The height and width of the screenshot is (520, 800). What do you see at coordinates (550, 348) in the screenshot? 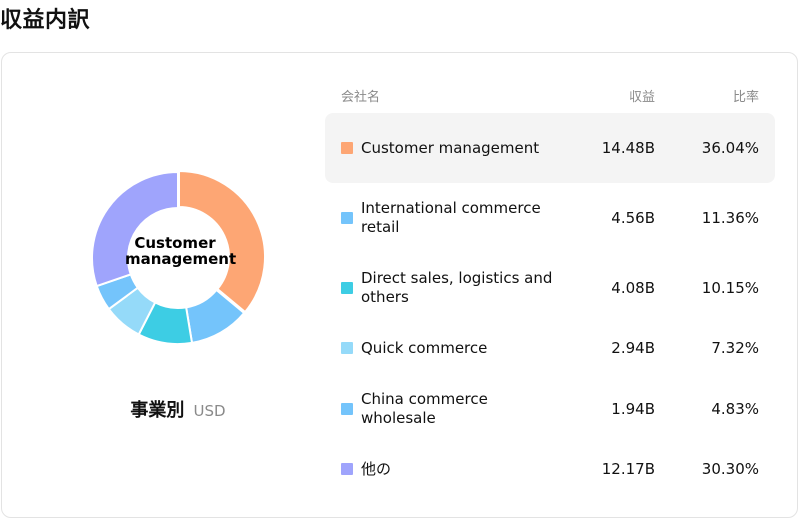
I see `table-row: Quick commerce 2.94B 7.32%` at bounding box center [550, 348].